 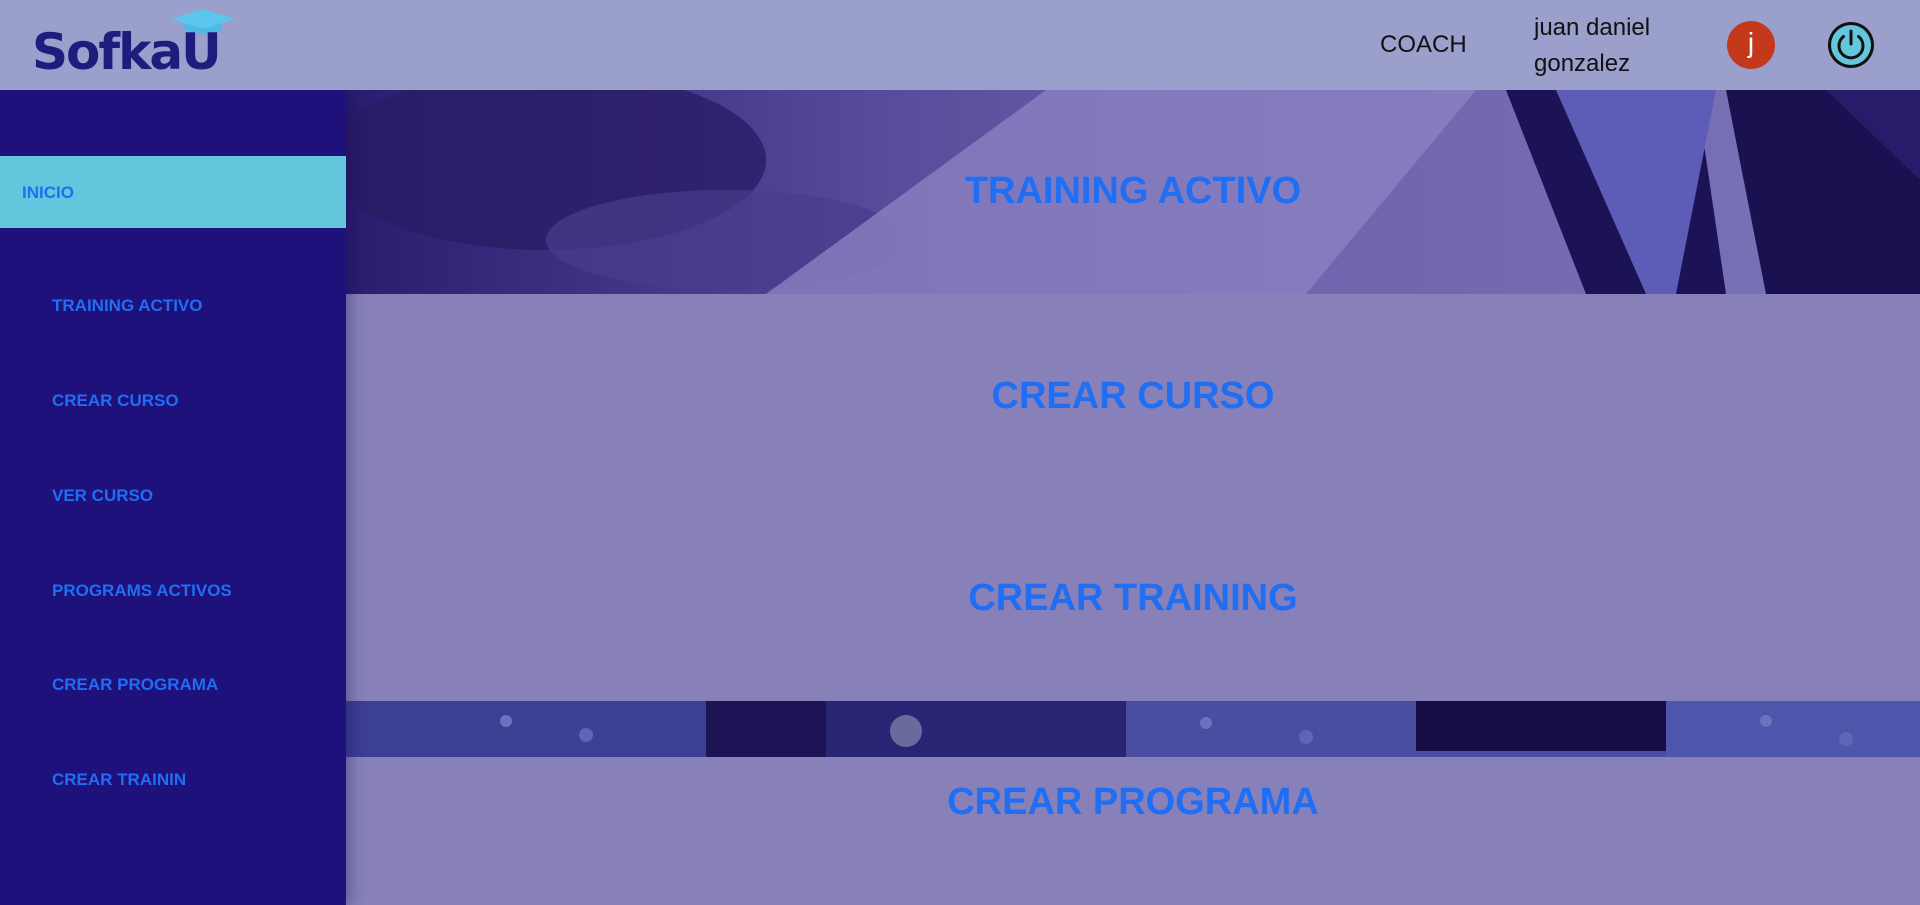 I want to click on panel-title: TRAINING ACTIVO, so click(x=1133, y=191).